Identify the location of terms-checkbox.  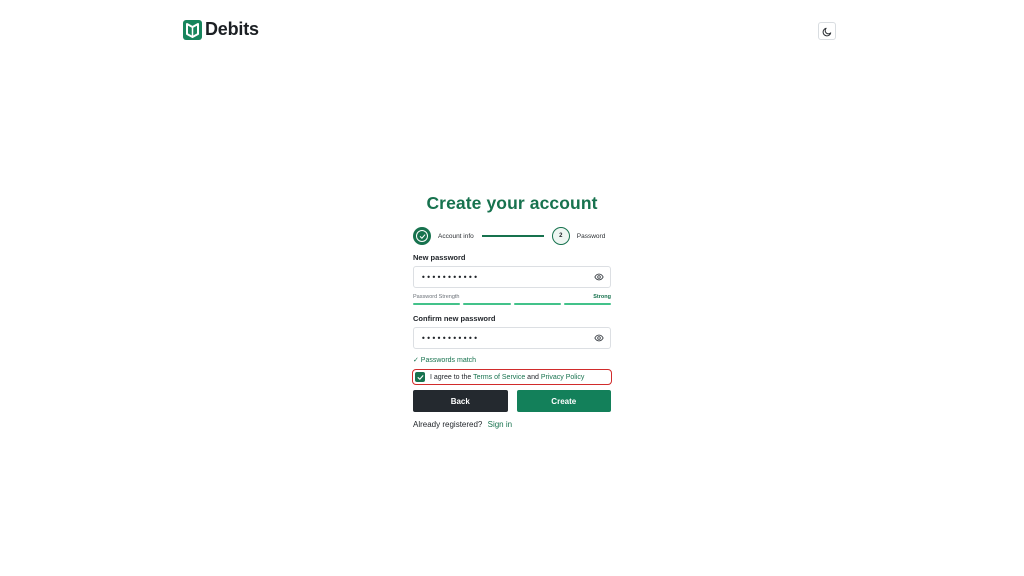
(420, 377).